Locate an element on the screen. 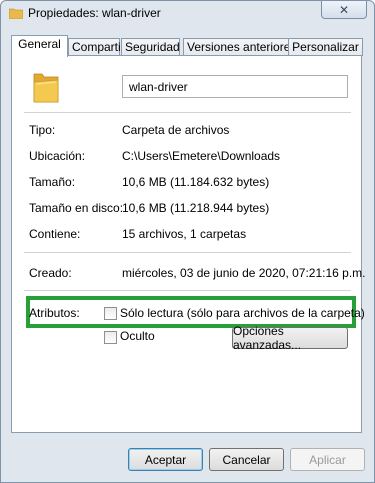 This screenshot has width=375, height=483. attributes-label: Atributos: is located at coordinates (54, 313).